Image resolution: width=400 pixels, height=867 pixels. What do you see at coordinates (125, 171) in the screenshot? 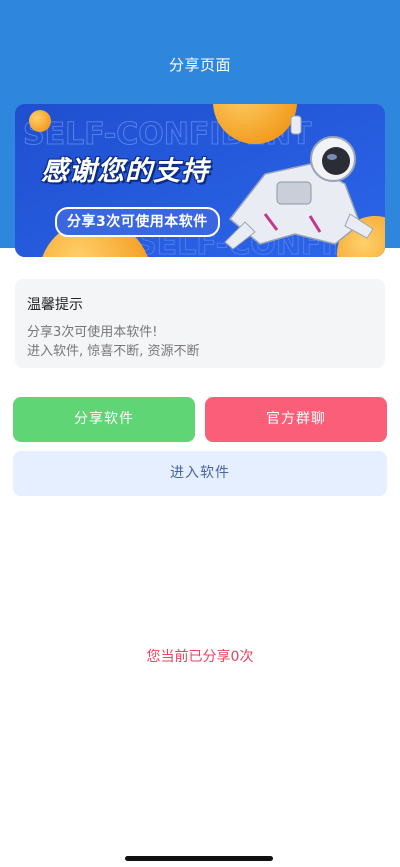
I see `banner-headline: 感谢您的支持` at bounding box center [125, 171].